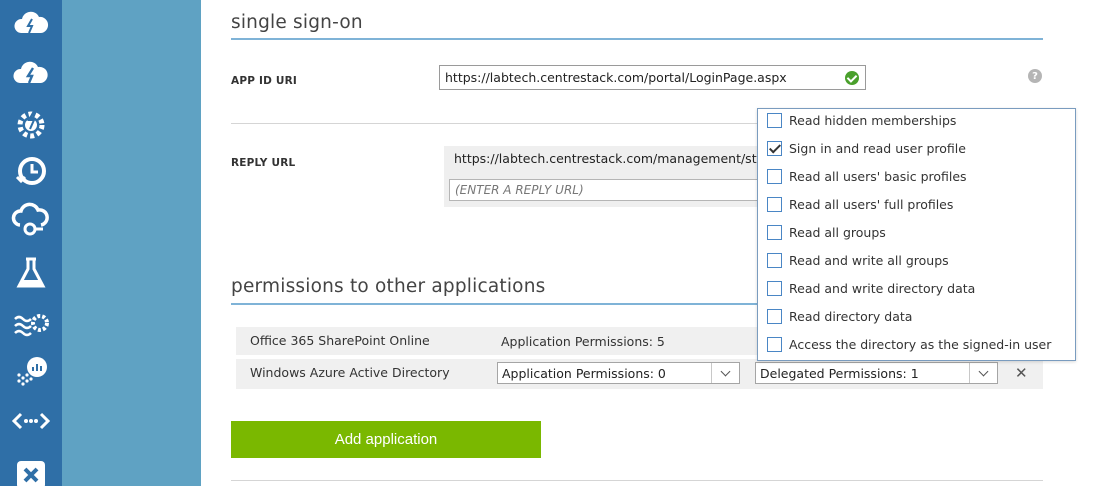  I want to click on clock-refresh-icon, so click(31, 171).